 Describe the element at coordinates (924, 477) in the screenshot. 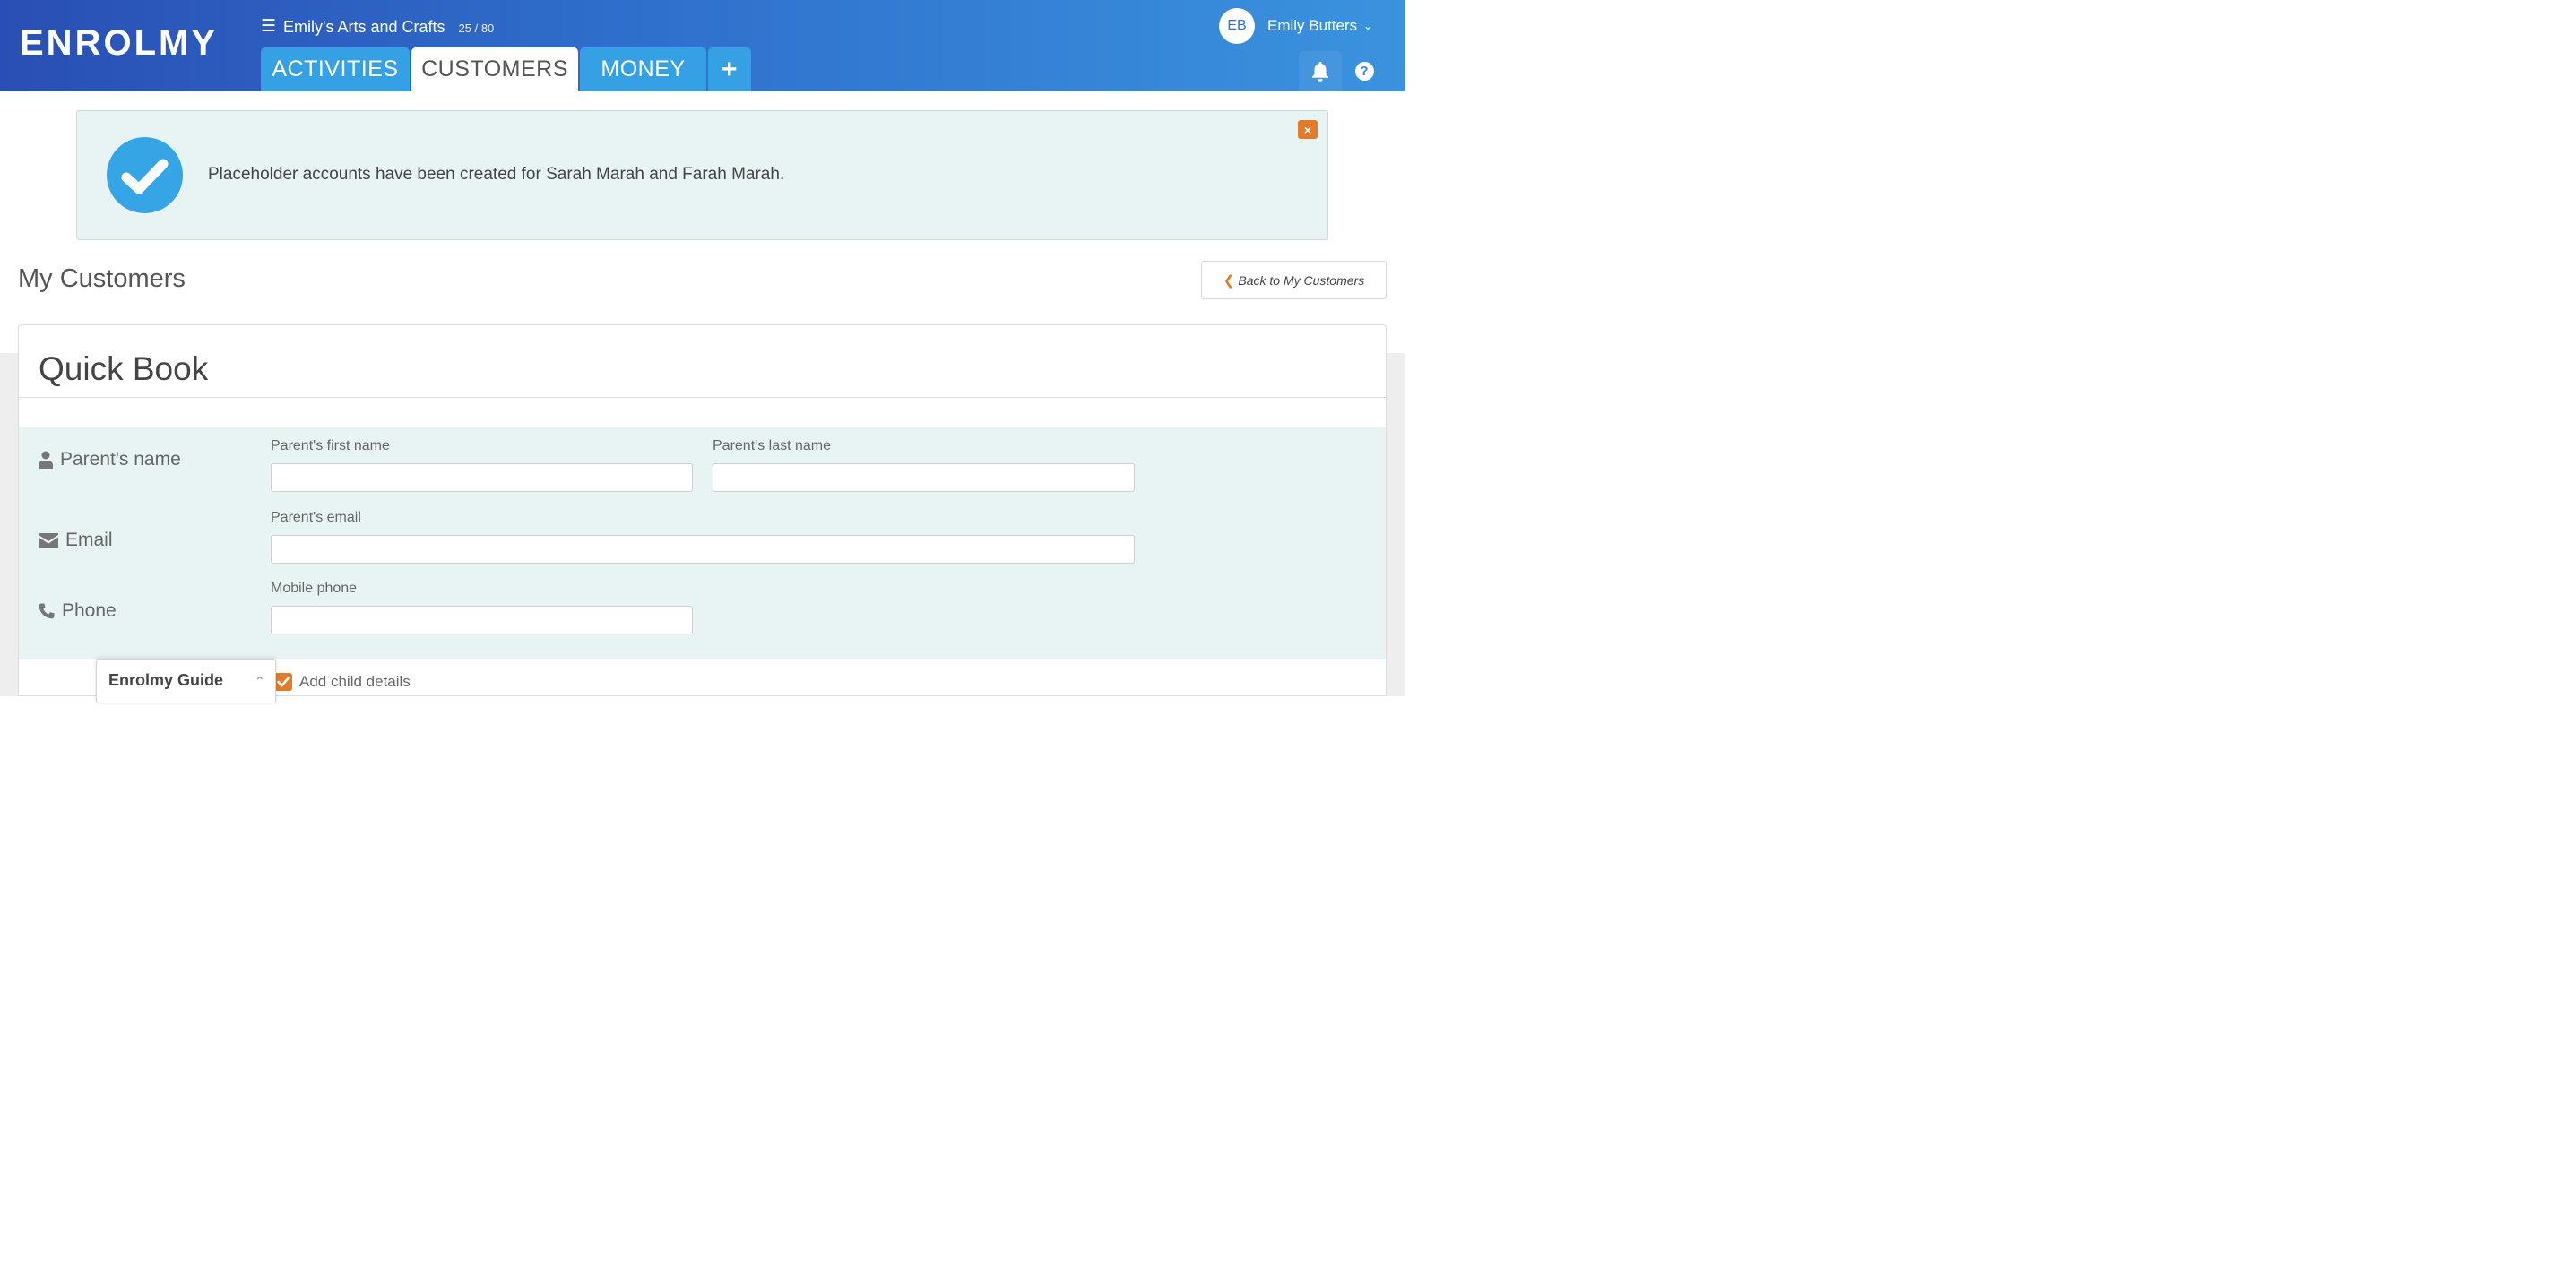

I see `last-name-field` at that location.